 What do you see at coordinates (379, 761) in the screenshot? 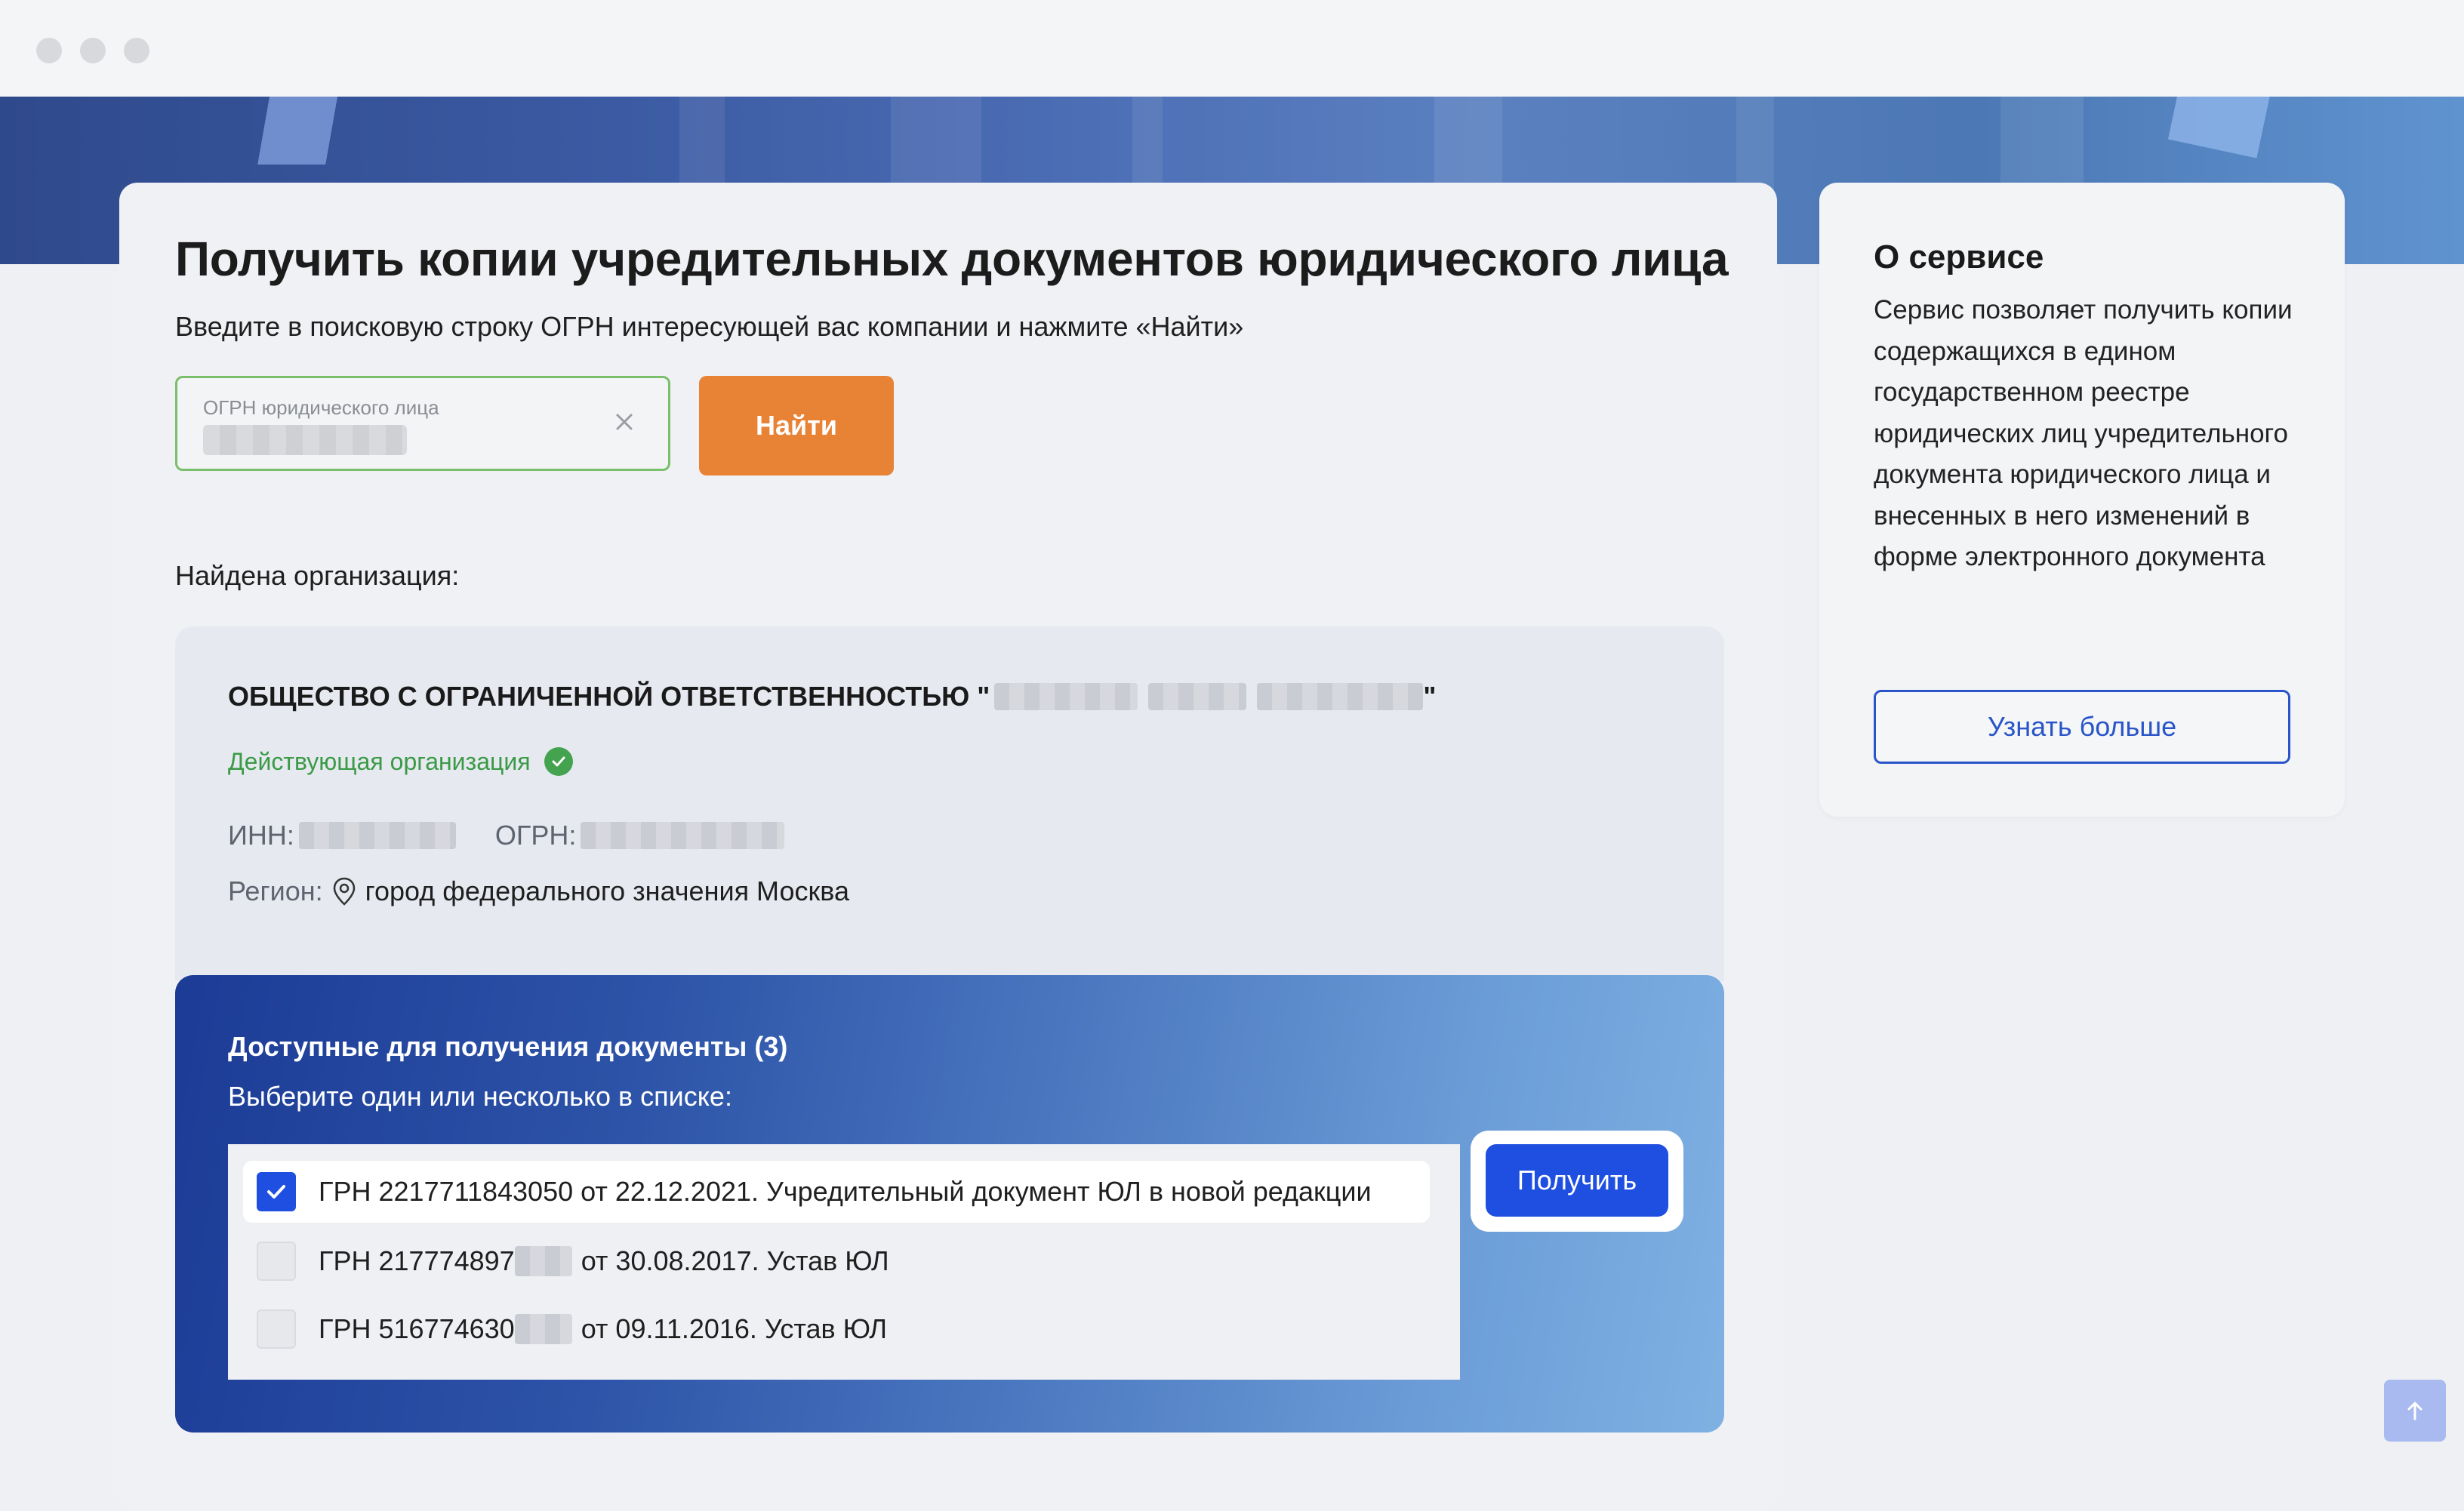
I see `status-text: Действующая организация` at bounding box center [379, 761].